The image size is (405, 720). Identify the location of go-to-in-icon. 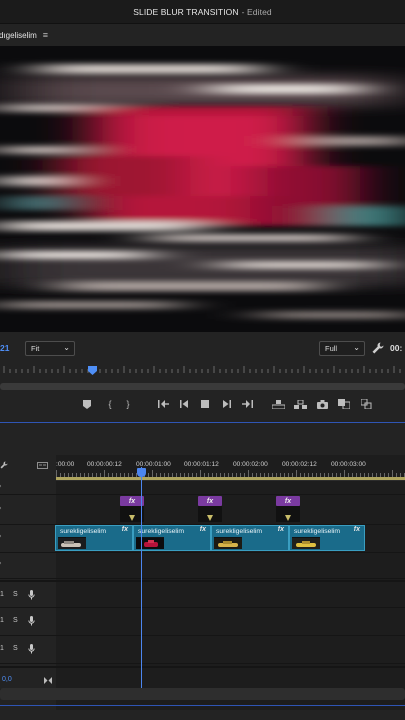
(163, 404).